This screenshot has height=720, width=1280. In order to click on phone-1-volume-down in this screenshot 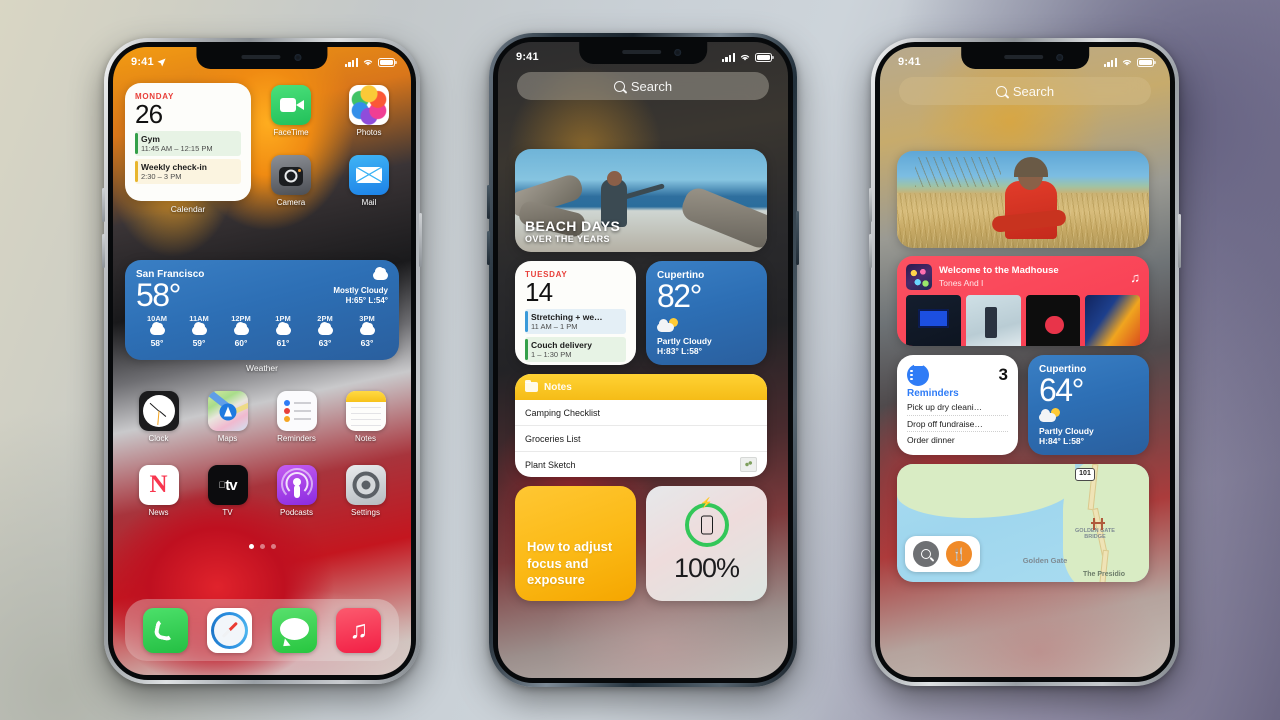, I will do `click(103, 251)`.